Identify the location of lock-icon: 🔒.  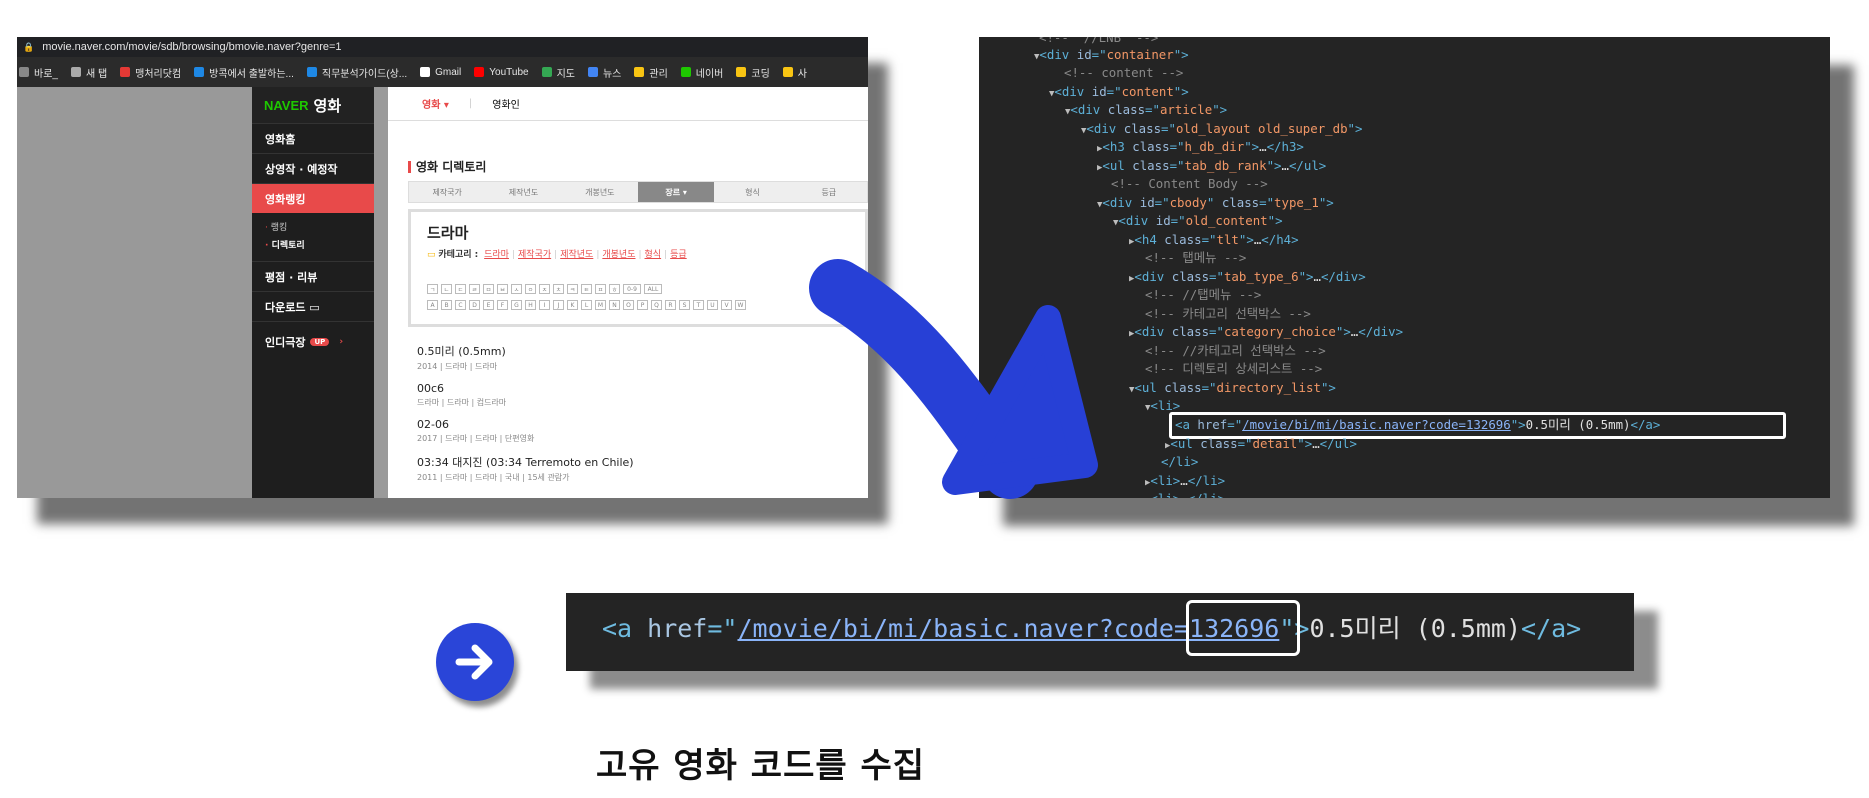
(29, 46).